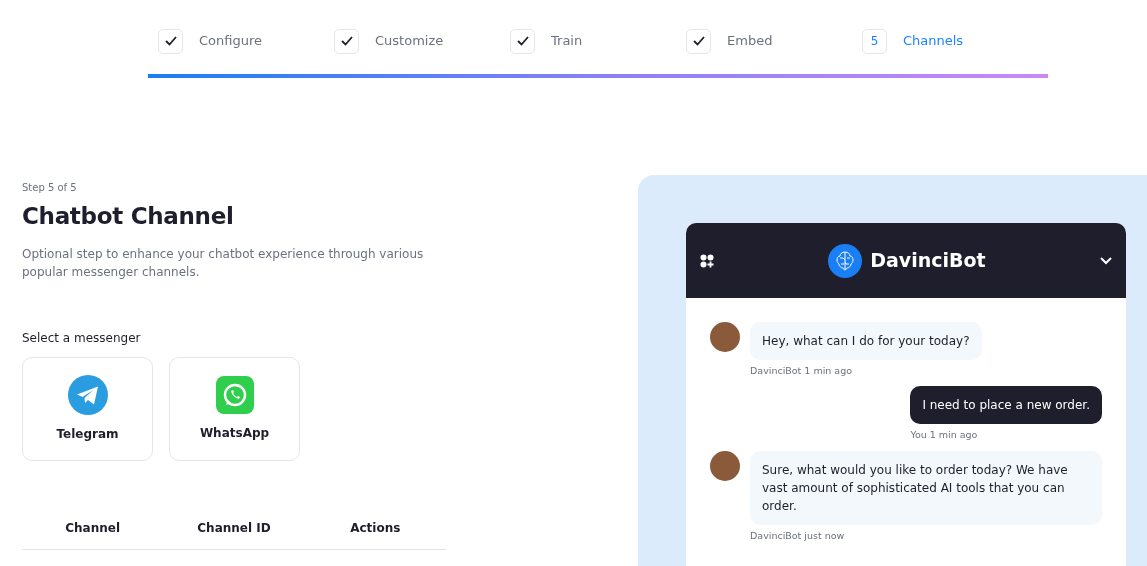  What do you see at coordinates (1006, 405) in the screenshot?
I see `message-bubble: I need to place a new order.` at bounding box center [1006, 405].